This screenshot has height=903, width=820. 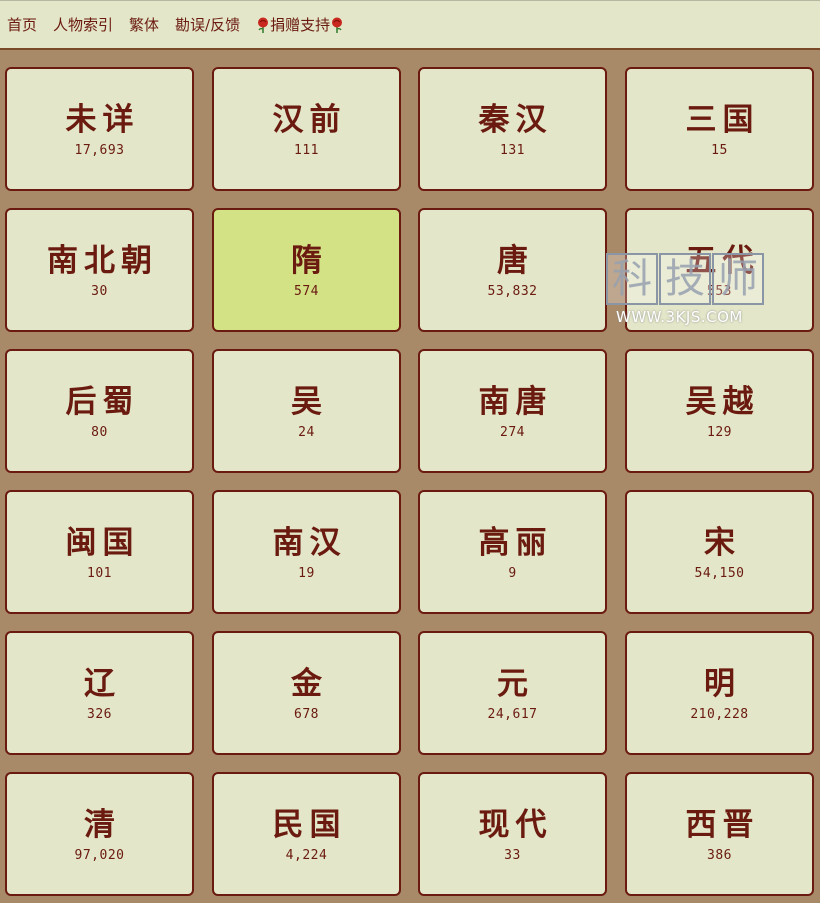 I want to click on dynasty-count: 553, so click(x=719, y=291).